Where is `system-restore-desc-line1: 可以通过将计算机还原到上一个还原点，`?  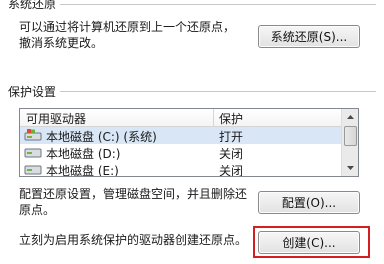
system-restore-desc-line1: 可以通过将计算机还原到上一个还原点， is located at coordinates (127, 27).